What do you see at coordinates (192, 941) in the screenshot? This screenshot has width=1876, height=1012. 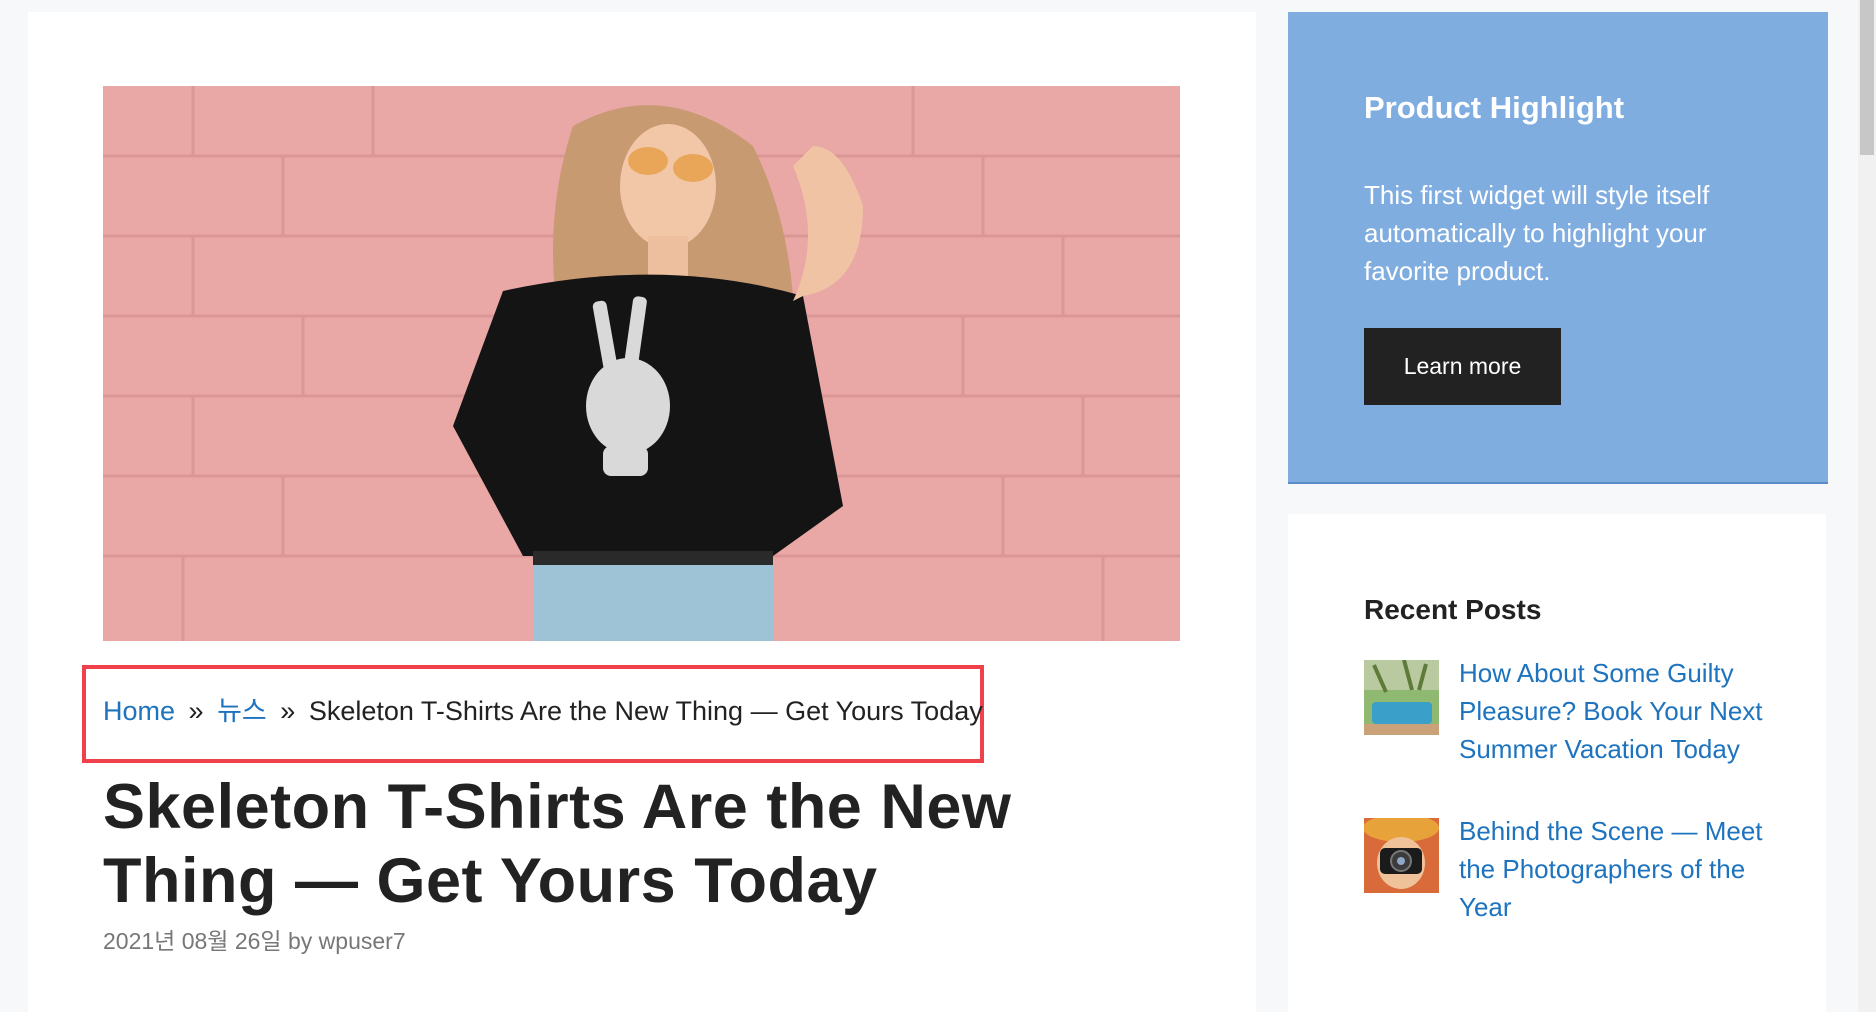 I see `post-date: 2021년 08월 26일` at bounding box center [192, 941].